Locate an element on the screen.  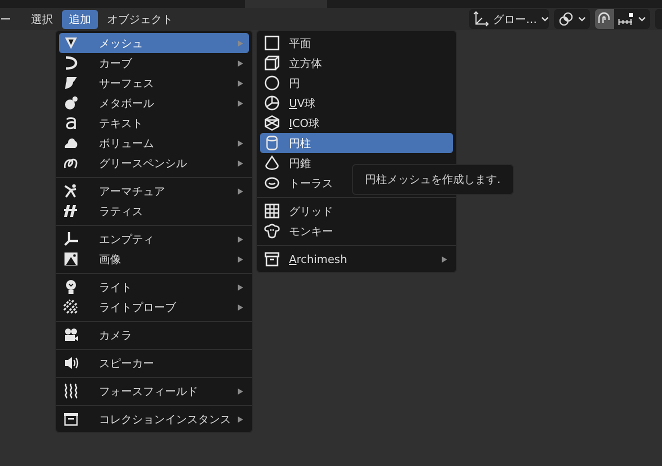
tooltip: 円柱メッシュを作成します. is located at coordinates (433, 179).